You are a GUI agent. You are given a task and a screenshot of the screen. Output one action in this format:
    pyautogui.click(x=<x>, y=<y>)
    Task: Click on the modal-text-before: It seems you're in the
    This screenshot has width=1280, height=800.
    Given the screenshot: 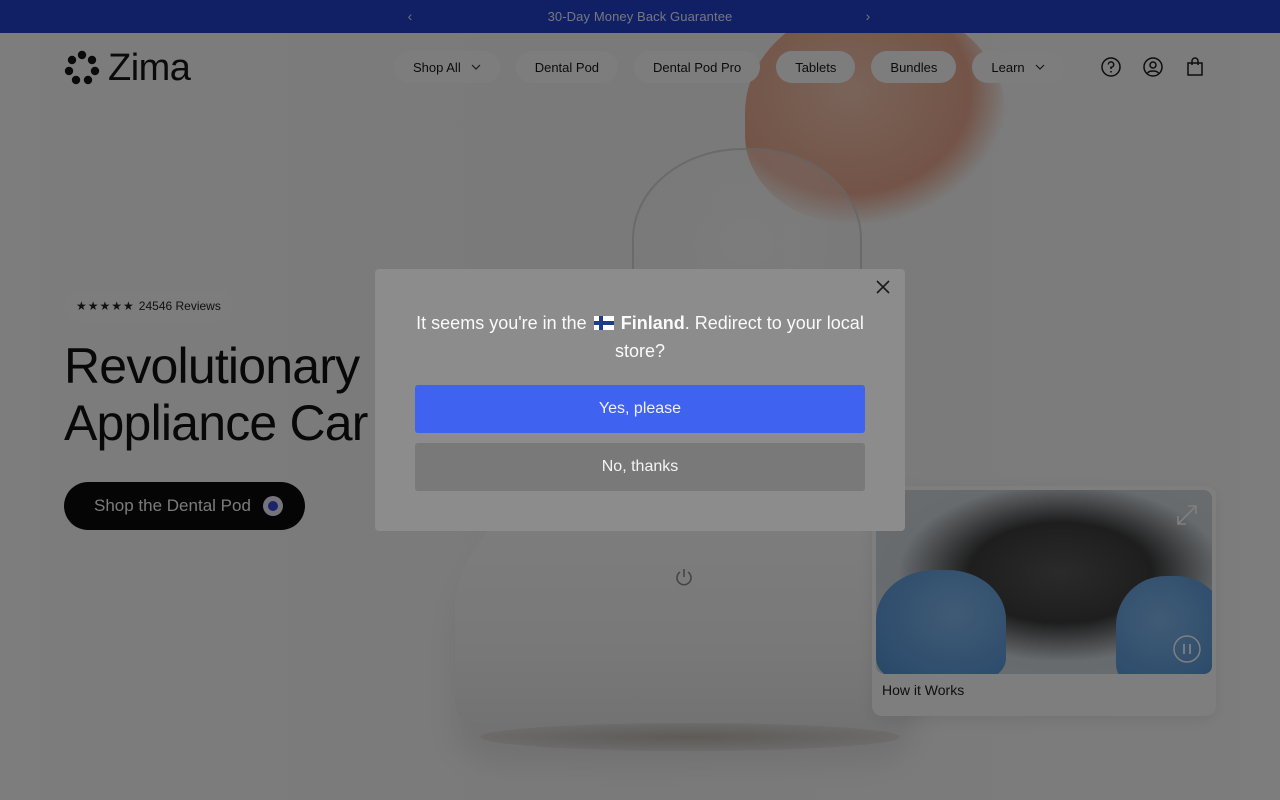 What is the action you would take?
    pyautogui.click(x=501, y=323)
    